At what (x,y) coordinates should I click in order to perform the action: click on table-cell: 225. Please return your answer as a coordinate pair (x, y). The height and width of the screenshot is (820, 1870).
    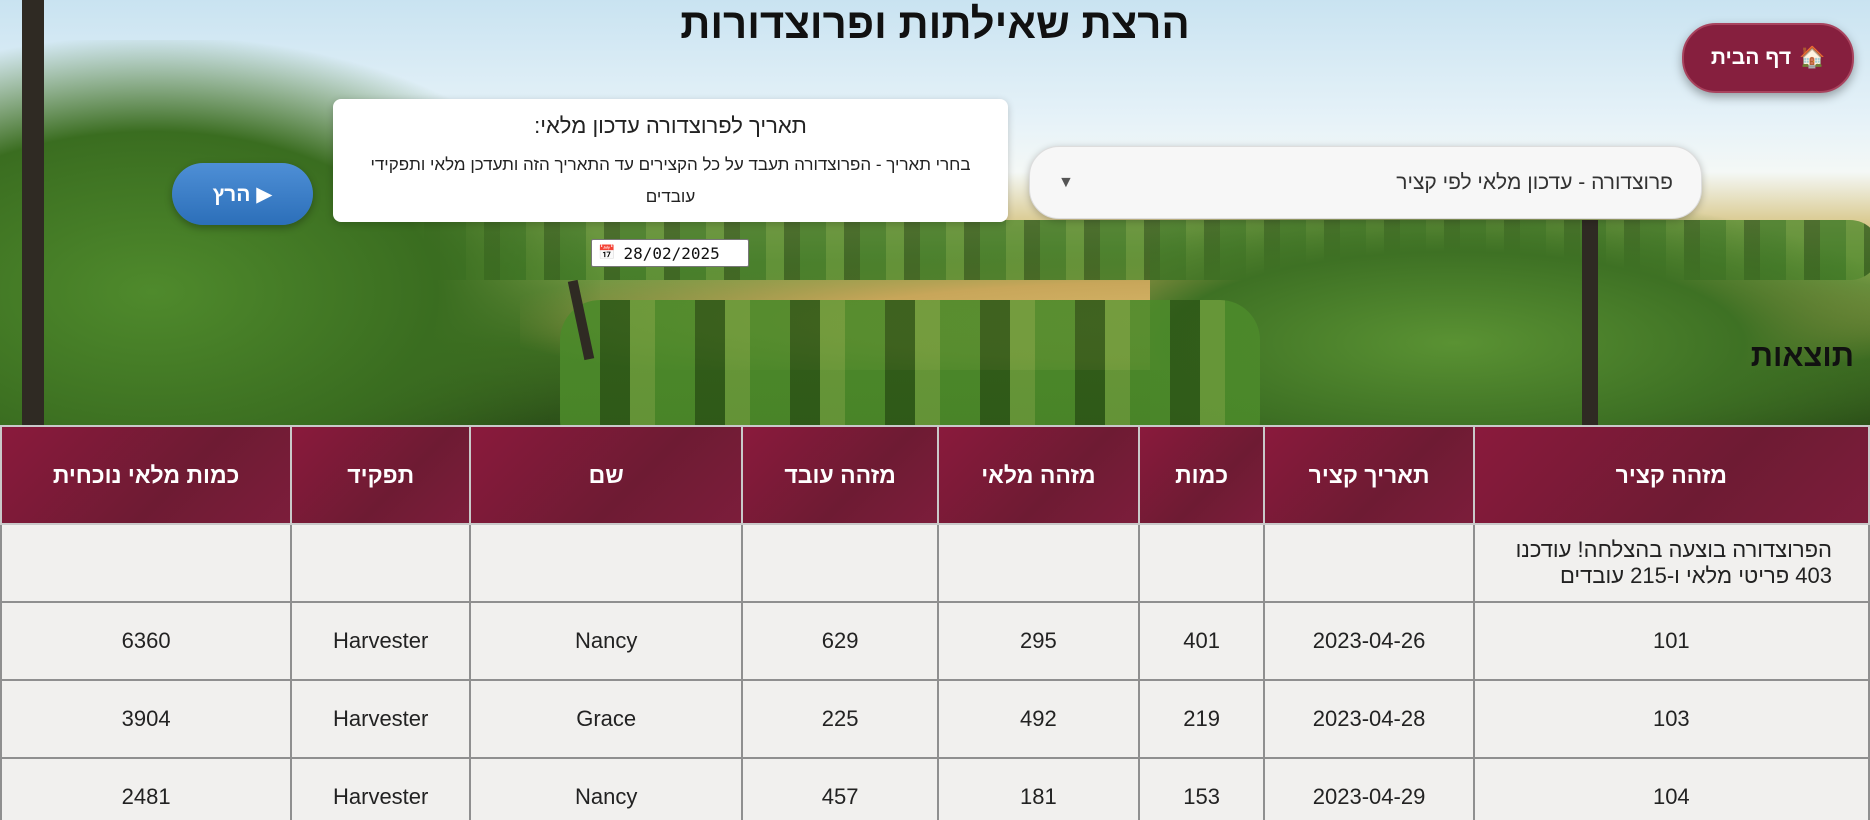
    Looking at the image, I should click on (840, 719).